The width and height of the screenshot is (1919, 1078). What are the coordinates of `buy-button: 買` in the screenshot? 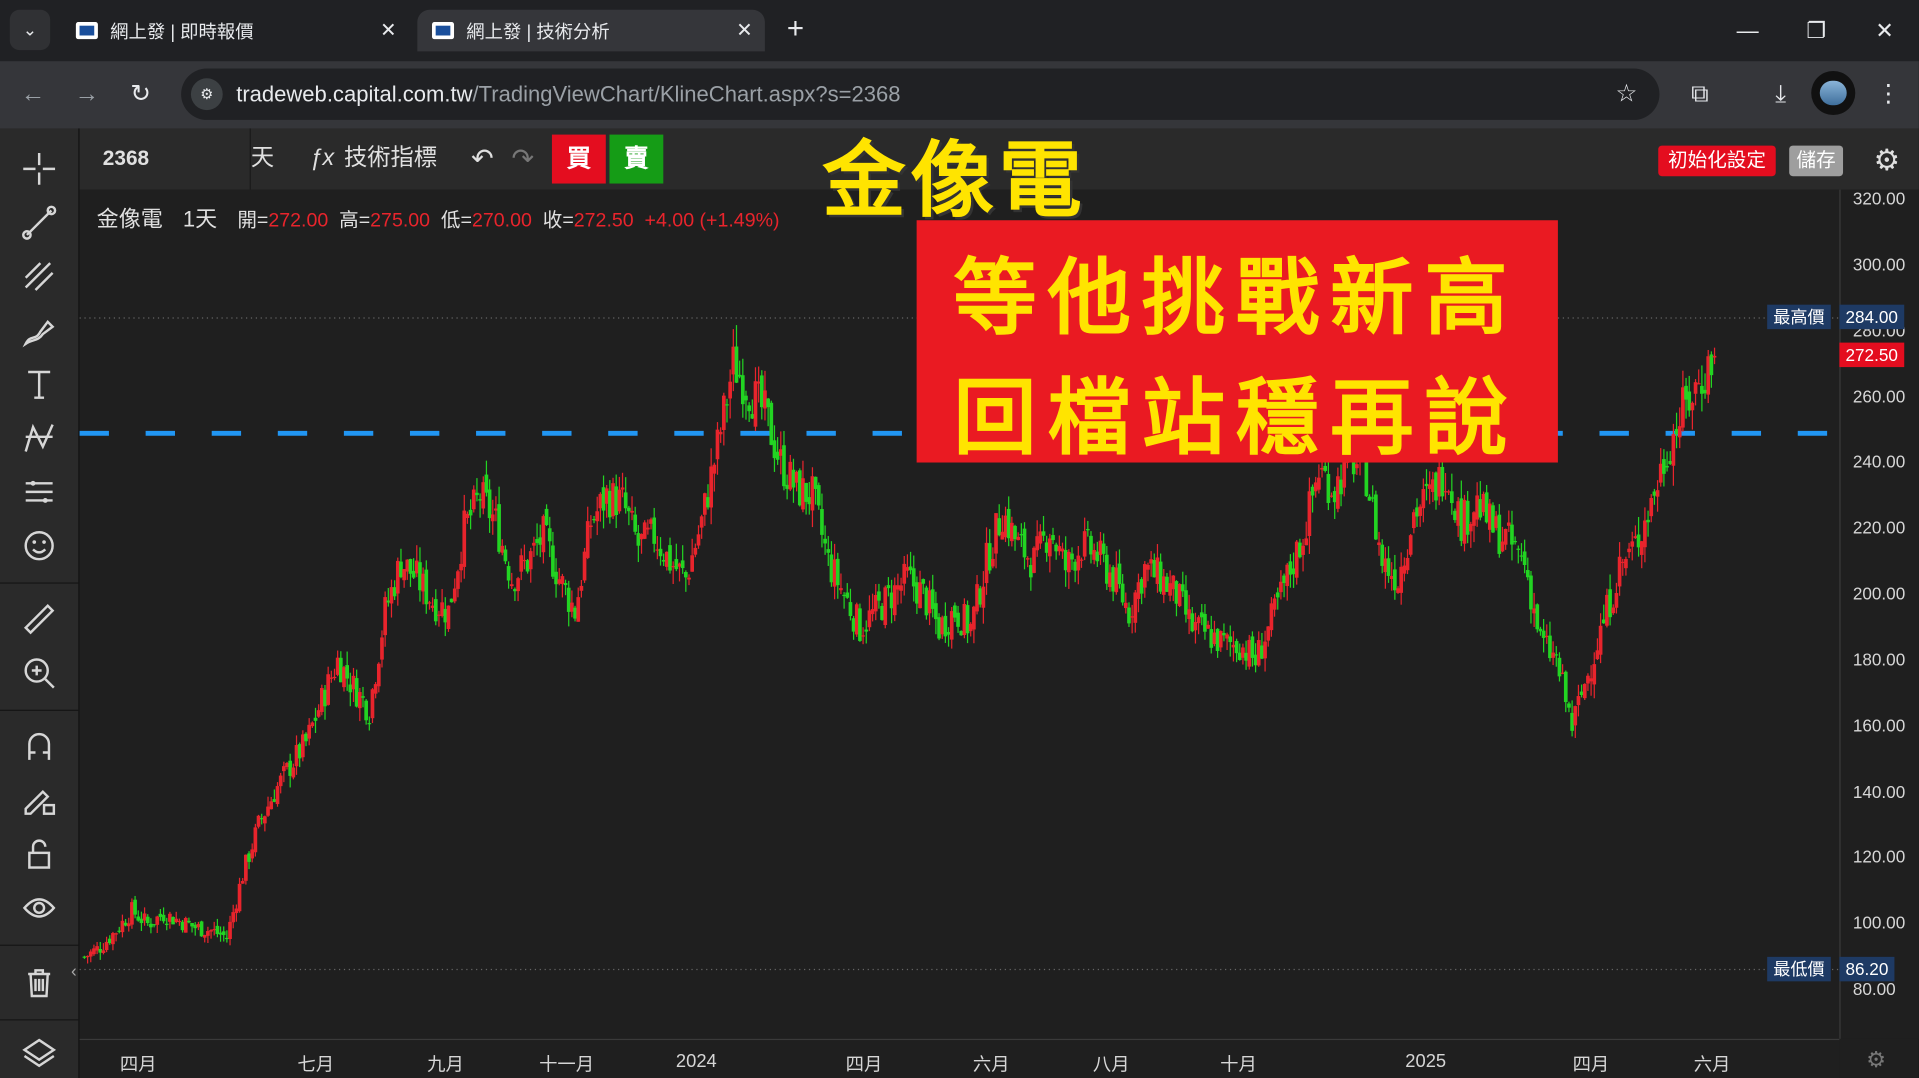 It's located at (578, 159).